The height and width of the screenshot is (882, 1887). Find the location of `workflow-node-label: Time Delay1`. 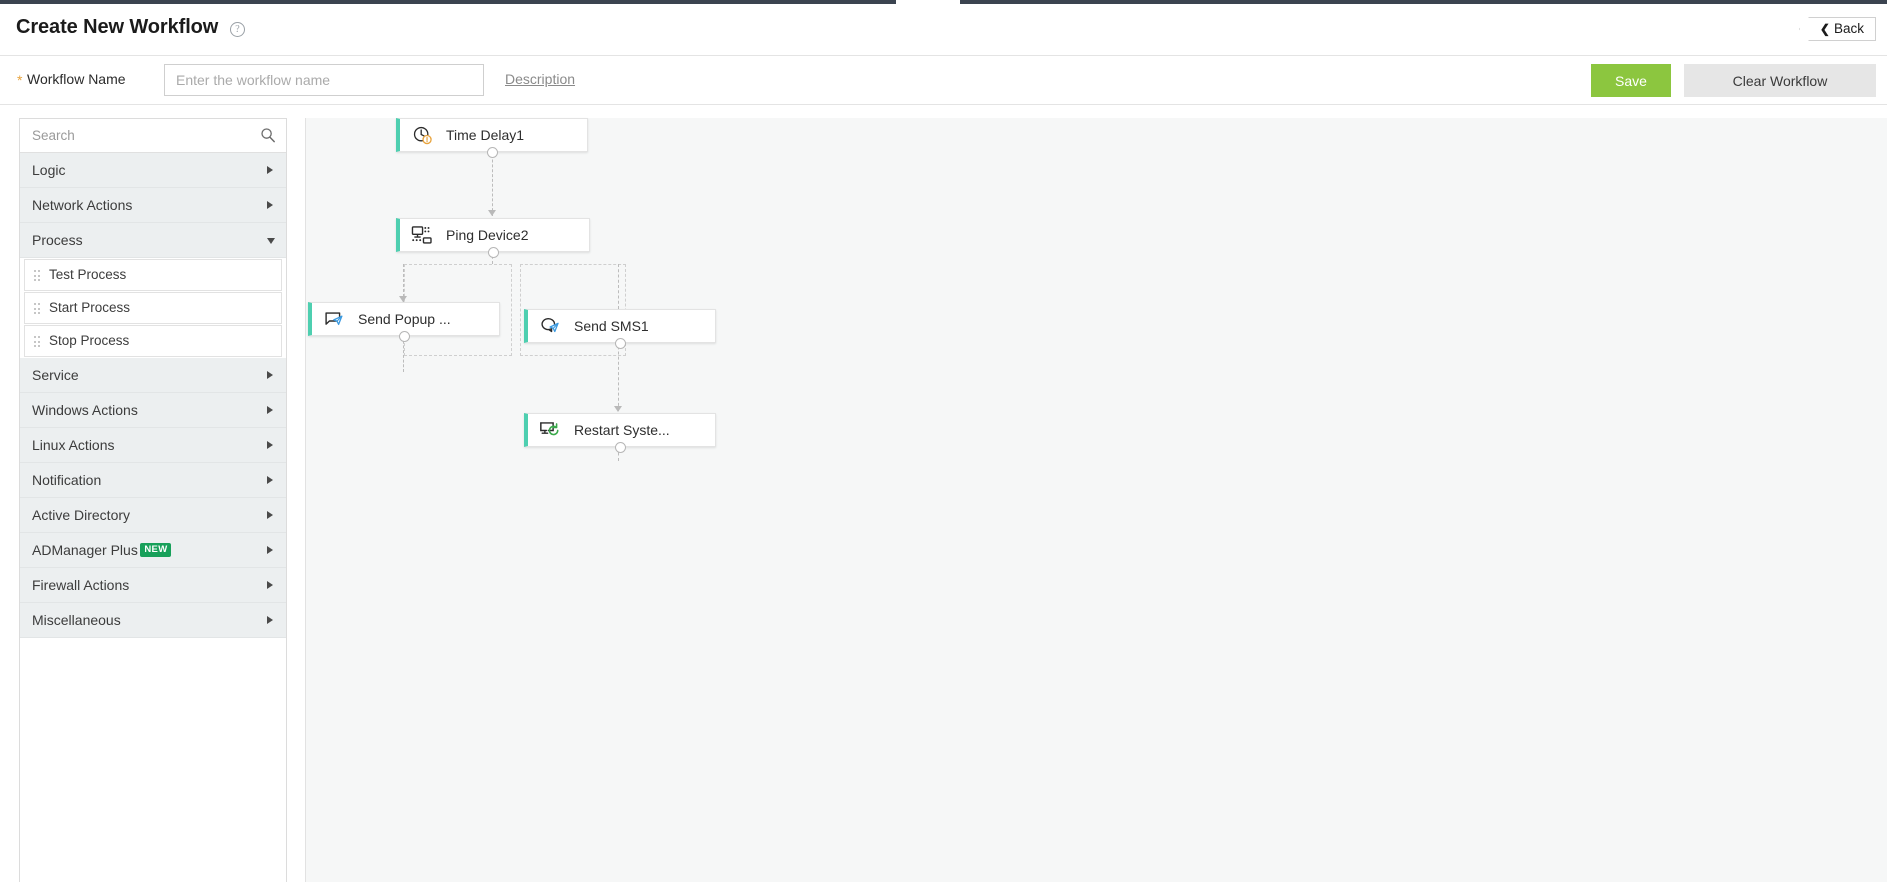

workflow-node-label: Time Delay1 is located at coordinates (485, 135).